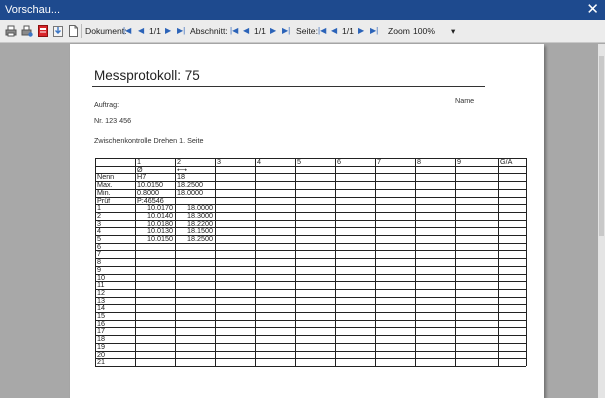 The height and width of the screenshot is (398, 605). Describe the element at coordinates (260, 31) in the screenshot. I see `section-counter: 1/1` at that location.